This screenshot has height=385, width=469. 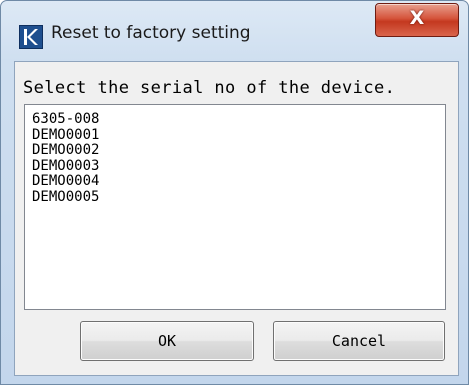 What do you see at coordinates (62, 197) in the screenshot?
I see `serial-list-item: DEMO0005` at bounding box center [62, 197].